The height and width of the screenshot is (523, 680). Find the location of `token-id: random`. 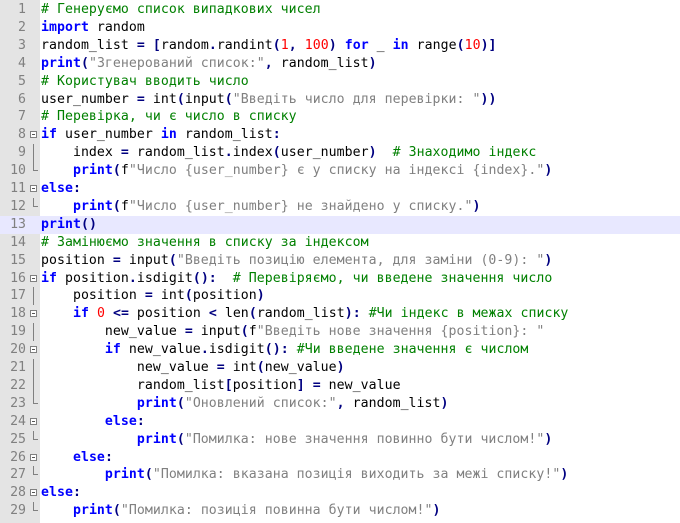

token-id: random is located at coordinates (116, 27).